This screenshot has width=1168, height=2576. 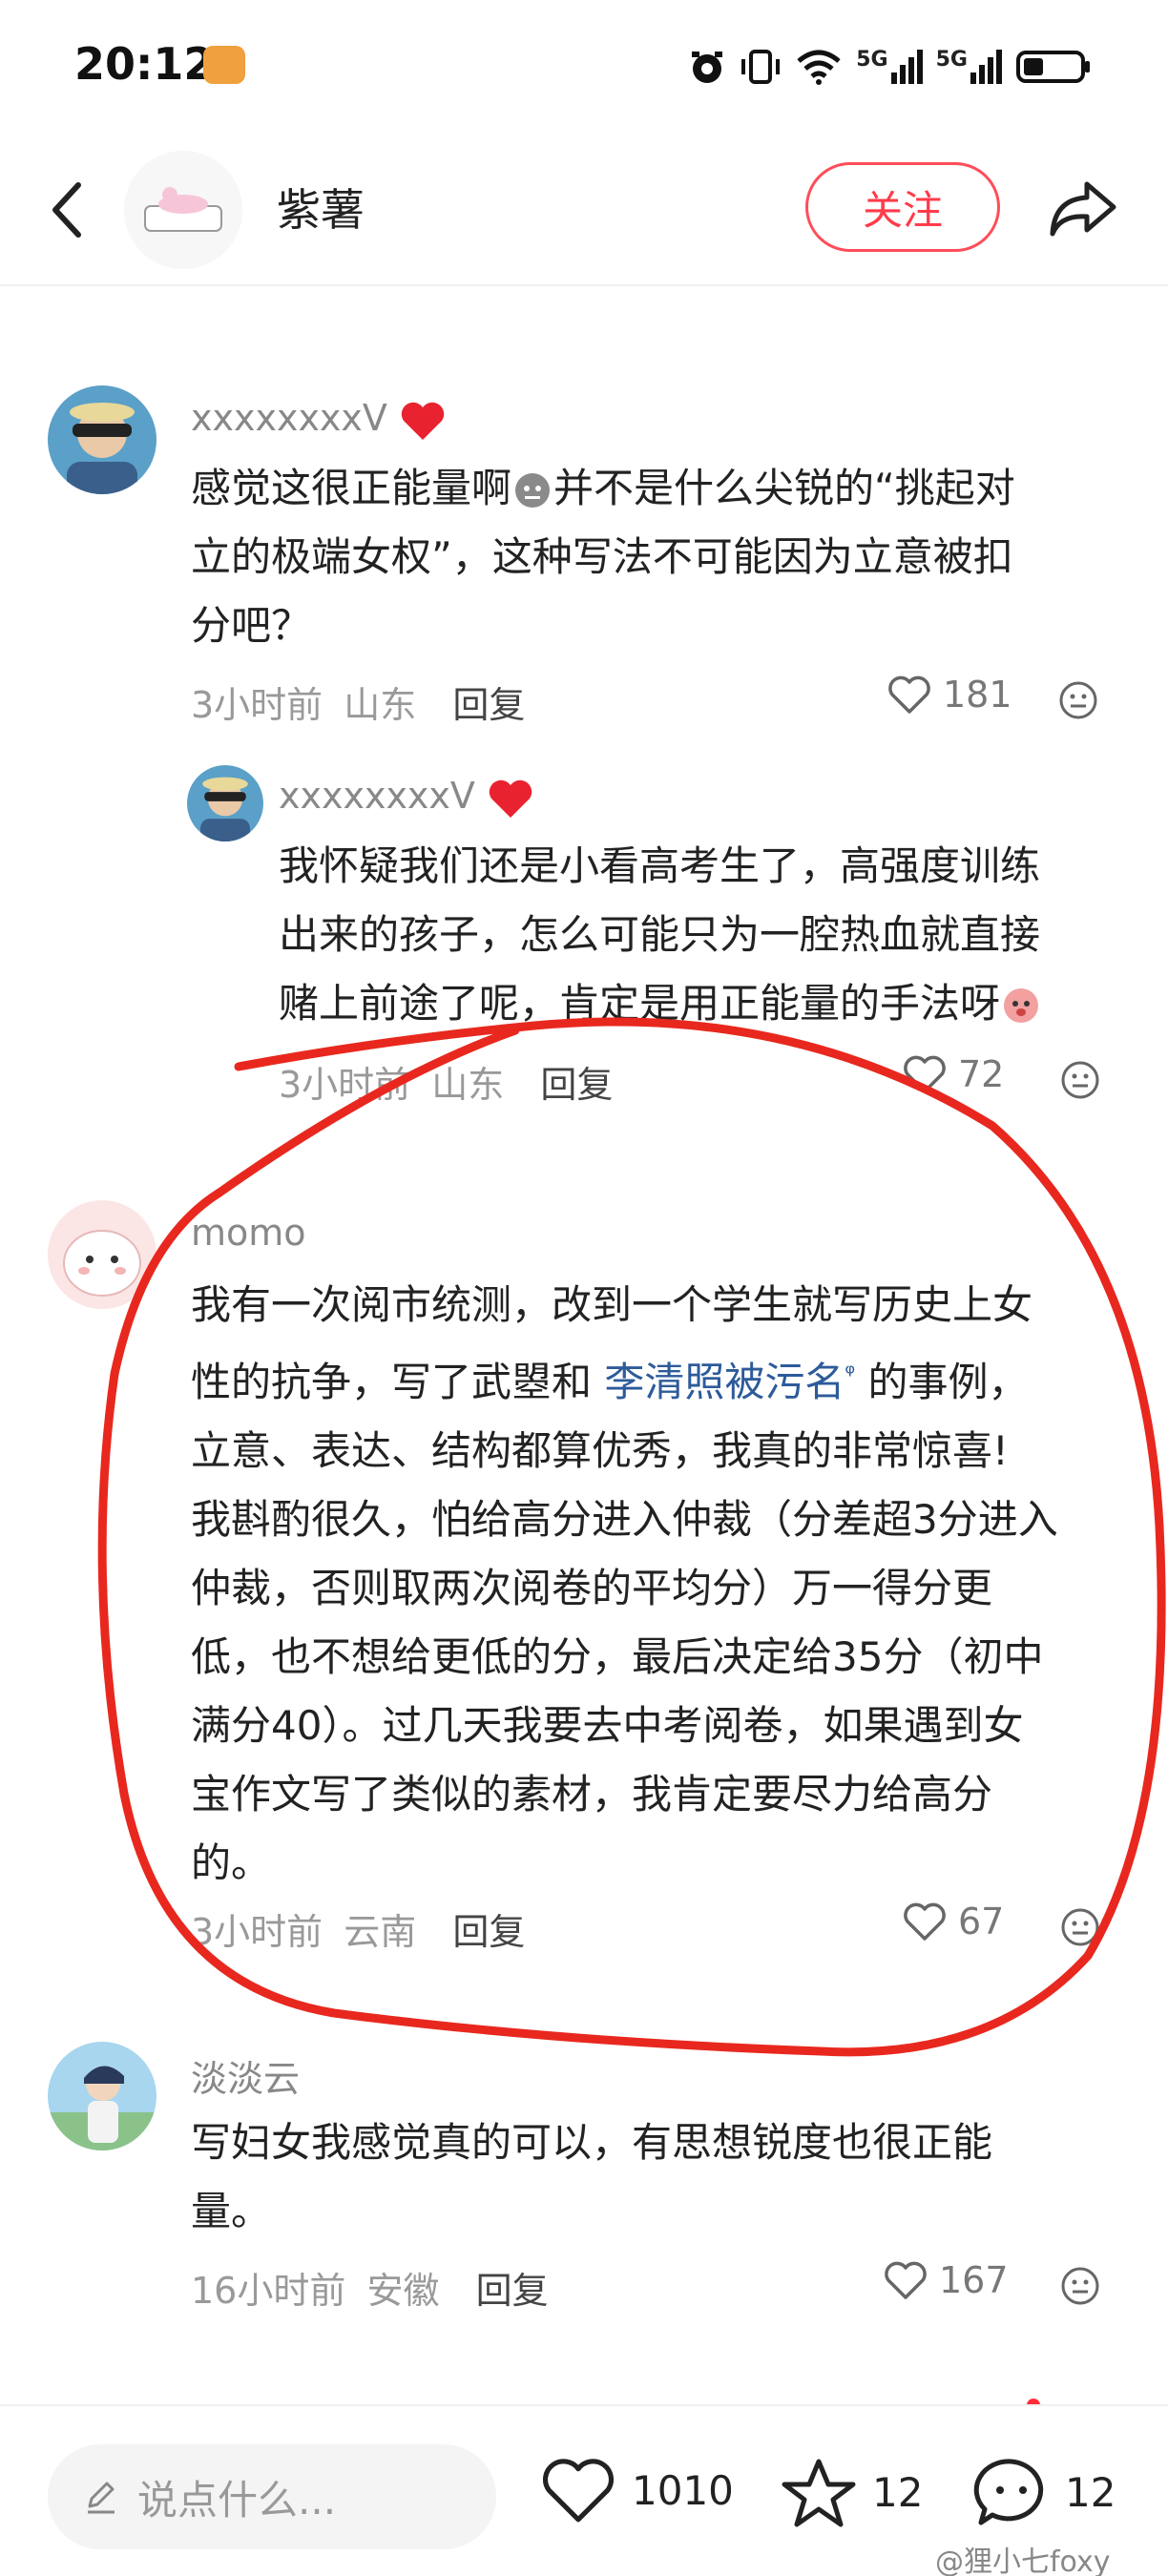 What do you see at coordinates (592, 1588) in the screenshot?
I see `comment-line: 仲裁，否则取两次阅卷的平均分）万一得分更` at bounding box center [592, 1588].